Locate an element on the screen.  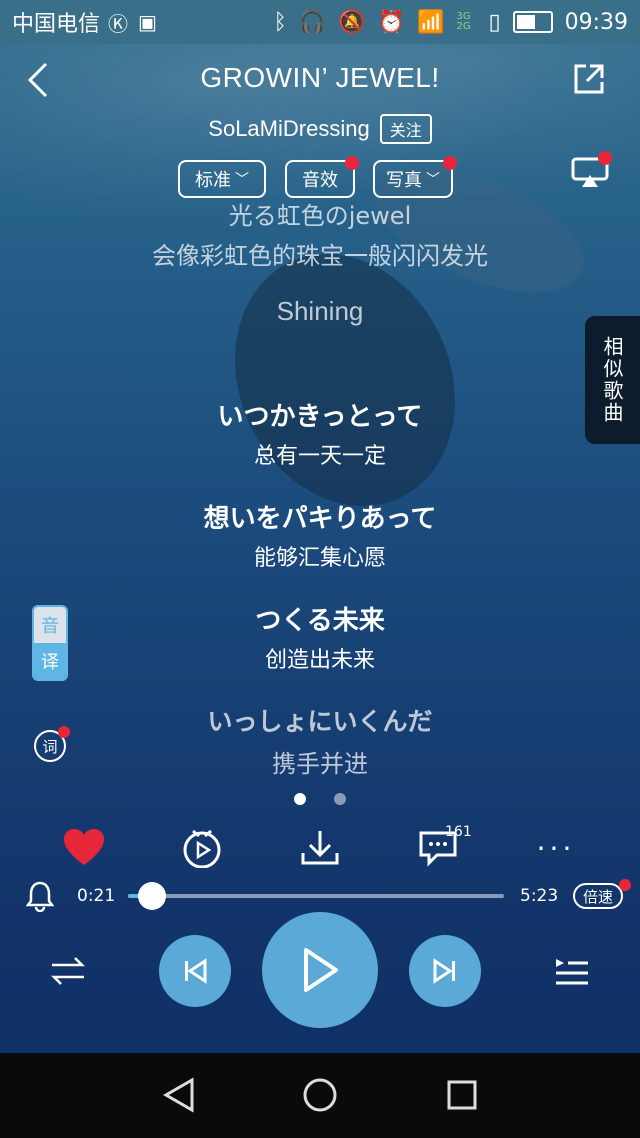
more-icon: ··· is located at coordinates (556, 848).